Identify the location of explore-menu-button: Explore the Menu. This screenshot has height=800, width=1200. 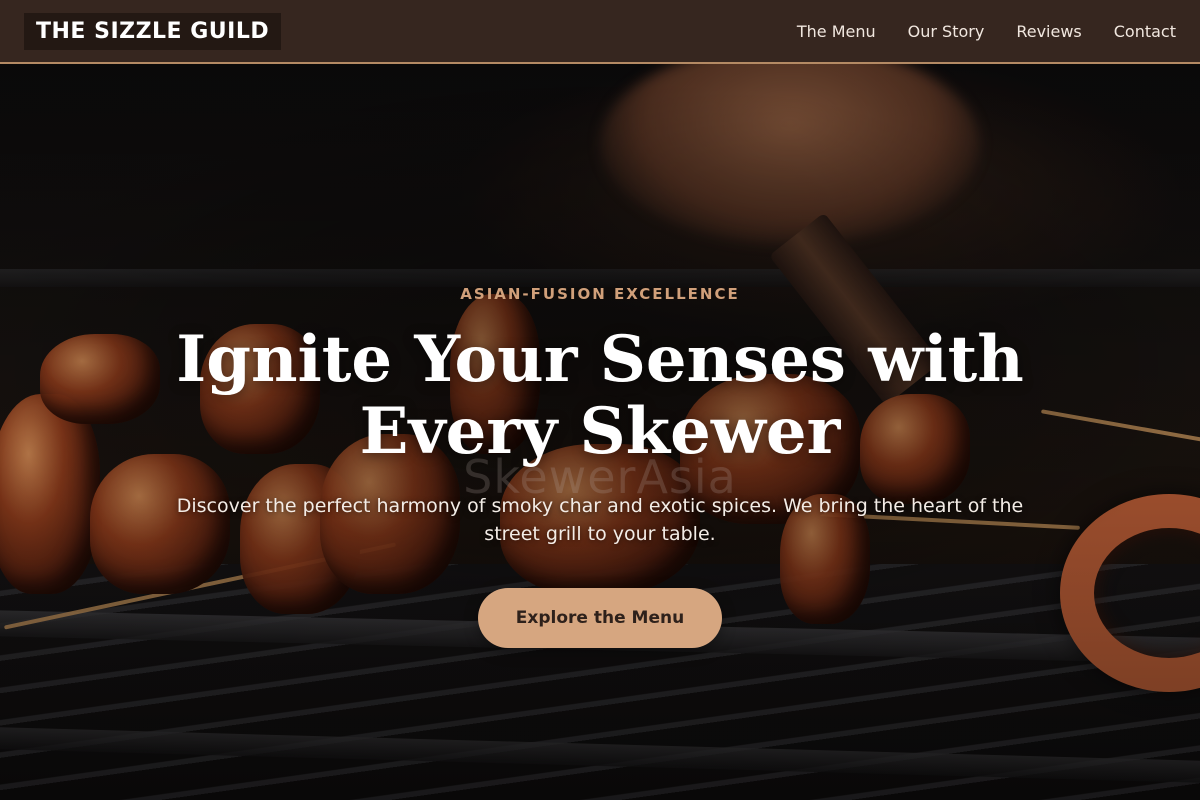
(600, 618).